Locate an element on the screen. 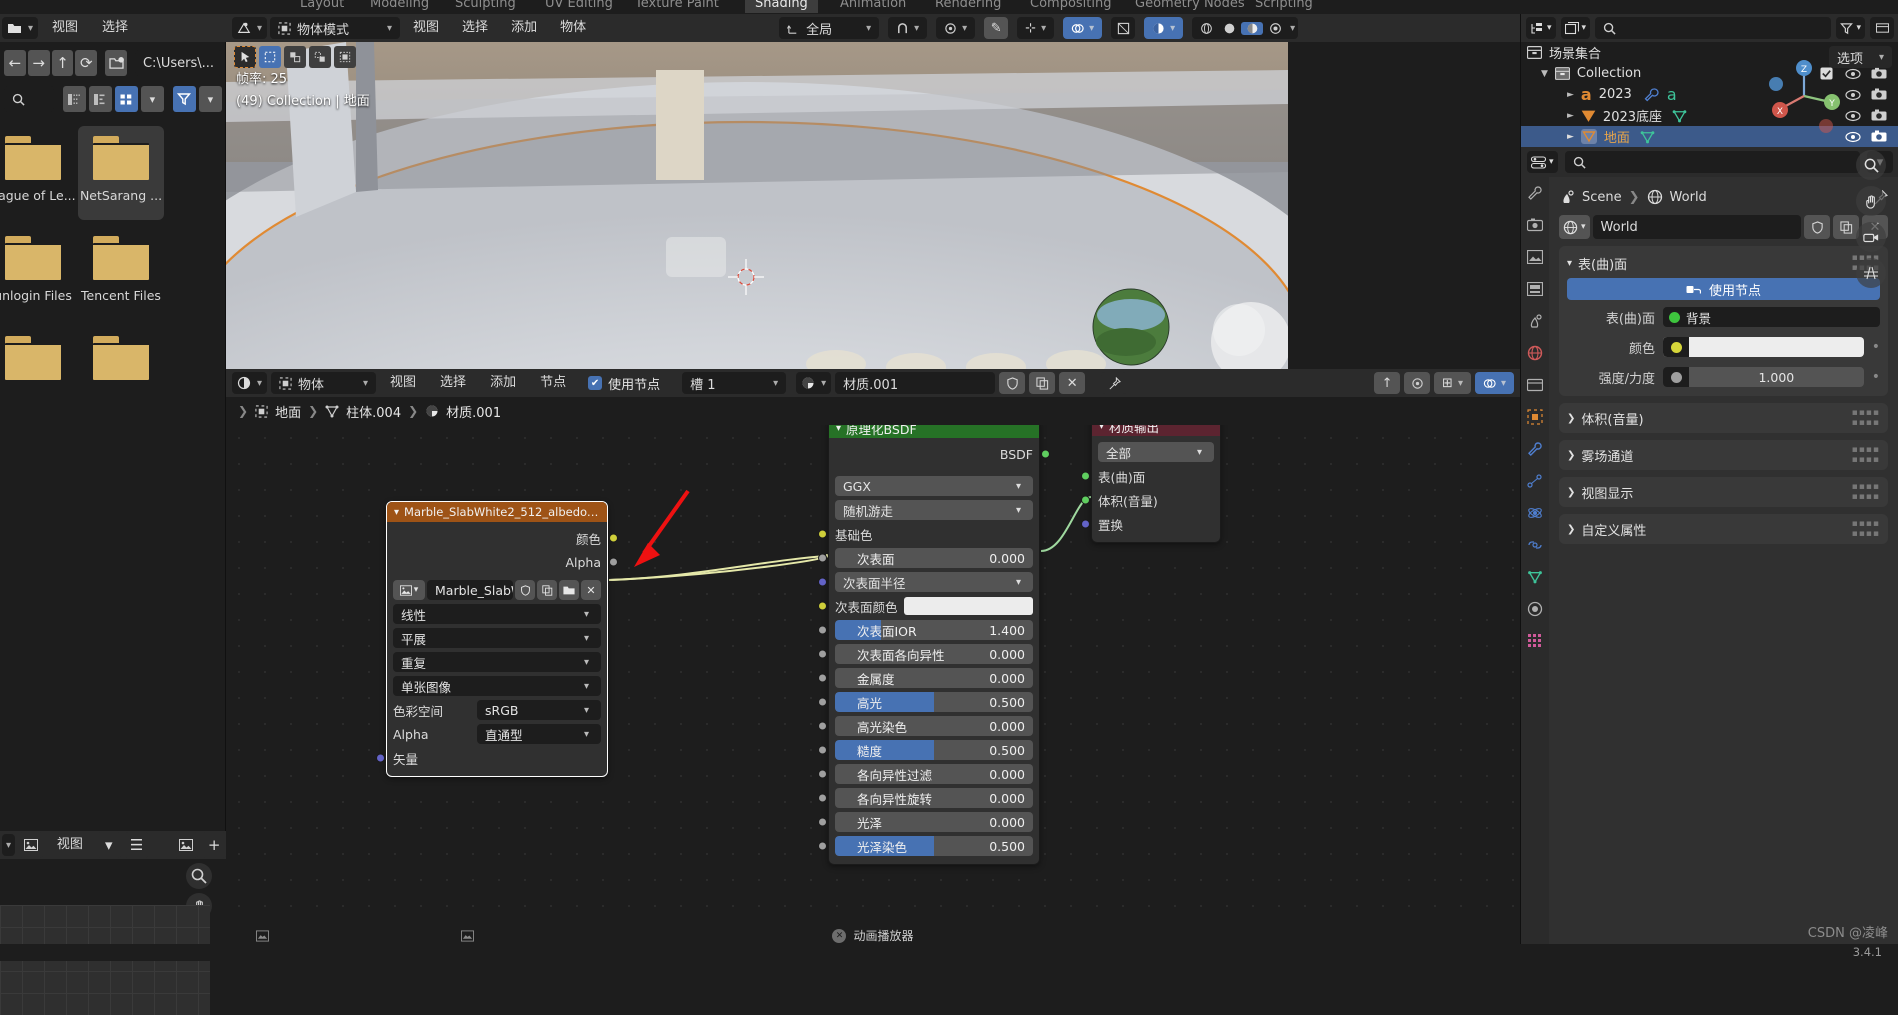 The height and width of the screenshot is (1015, 1898). surface-value: 背景 is located at coordinates (1771, 317).